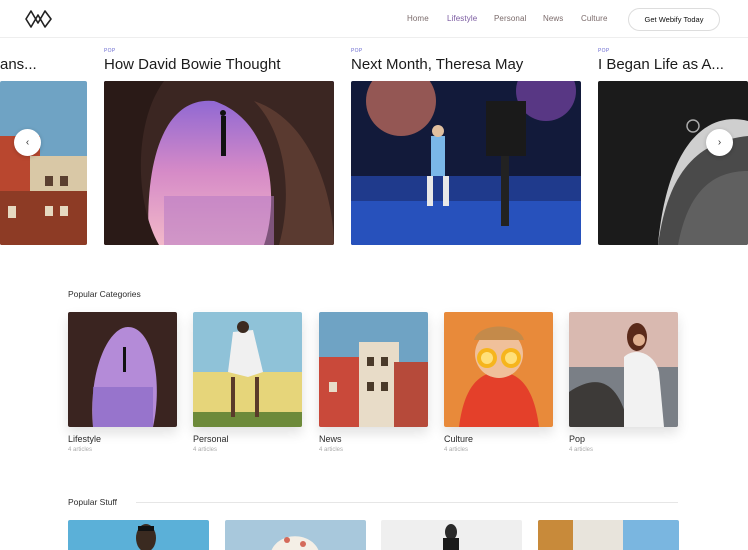 This screenshot has width=748, height=550. I want to click on category-name: Culture, so click(458, 439).